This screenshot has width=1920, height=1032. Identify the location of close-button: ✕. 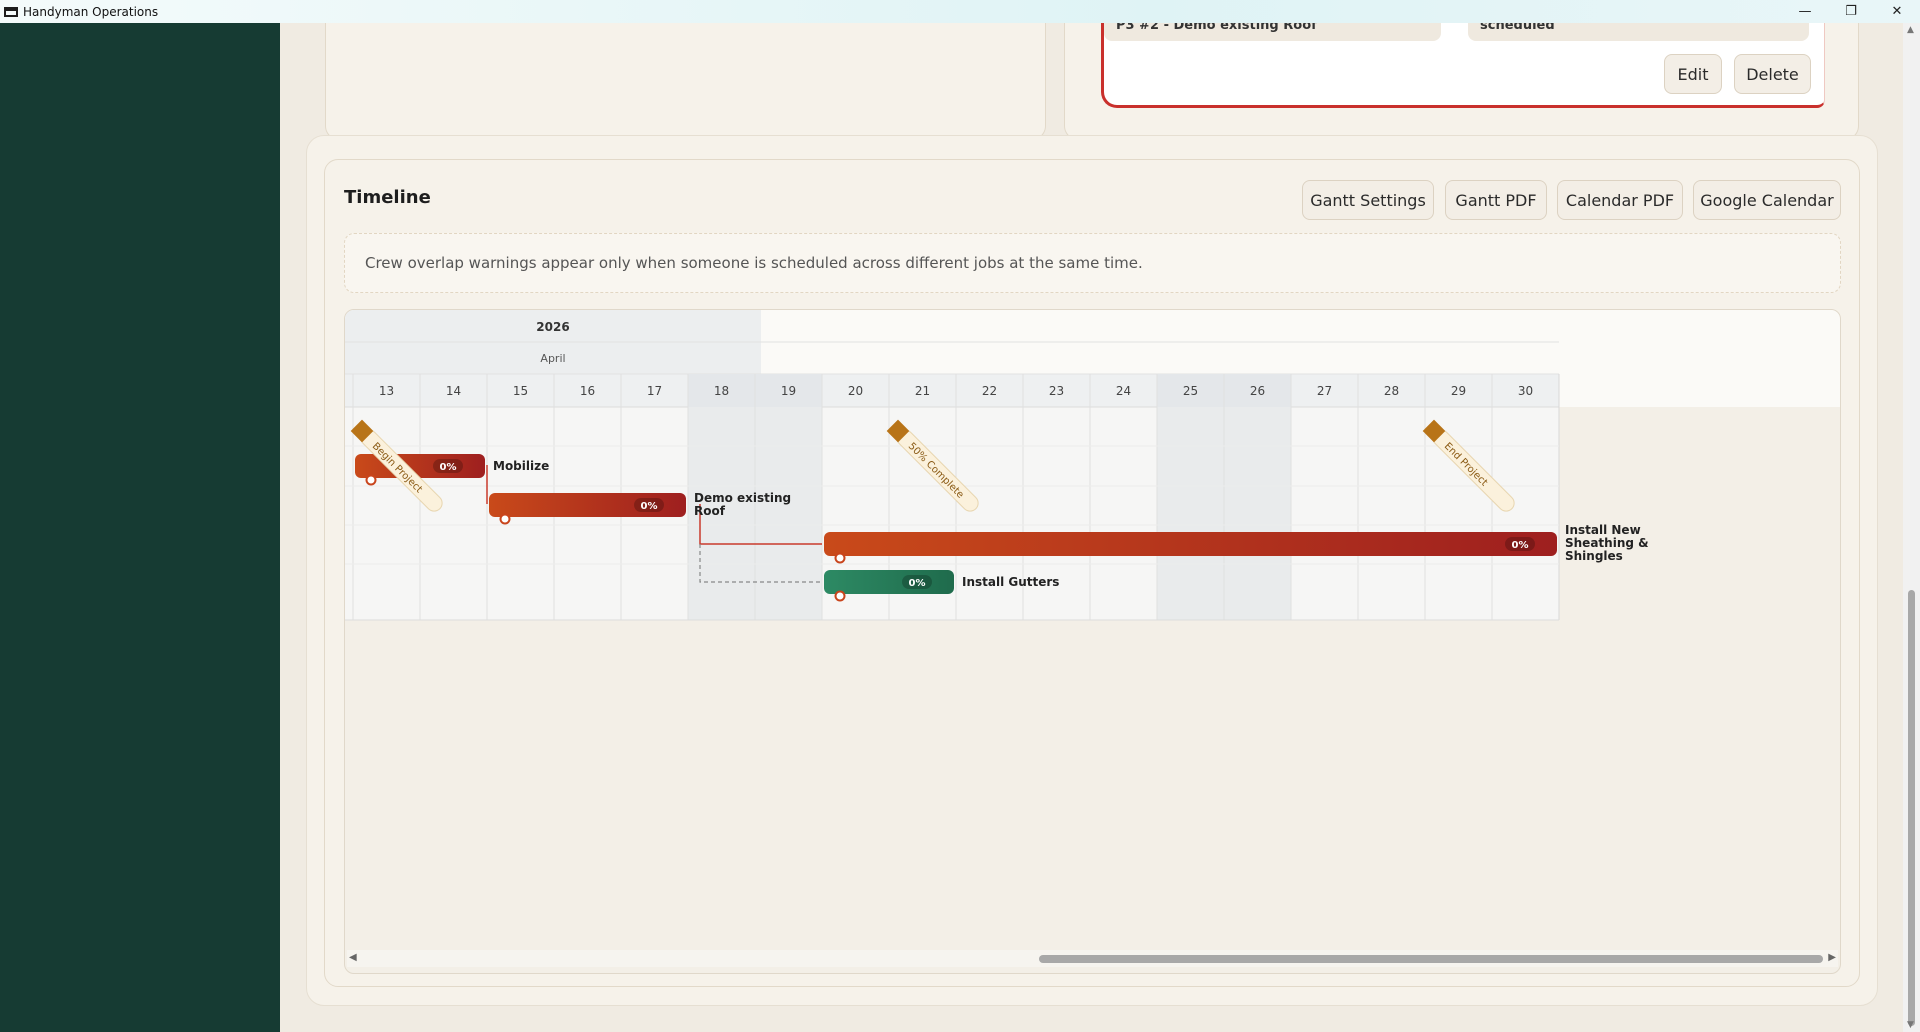
(1897, 11).